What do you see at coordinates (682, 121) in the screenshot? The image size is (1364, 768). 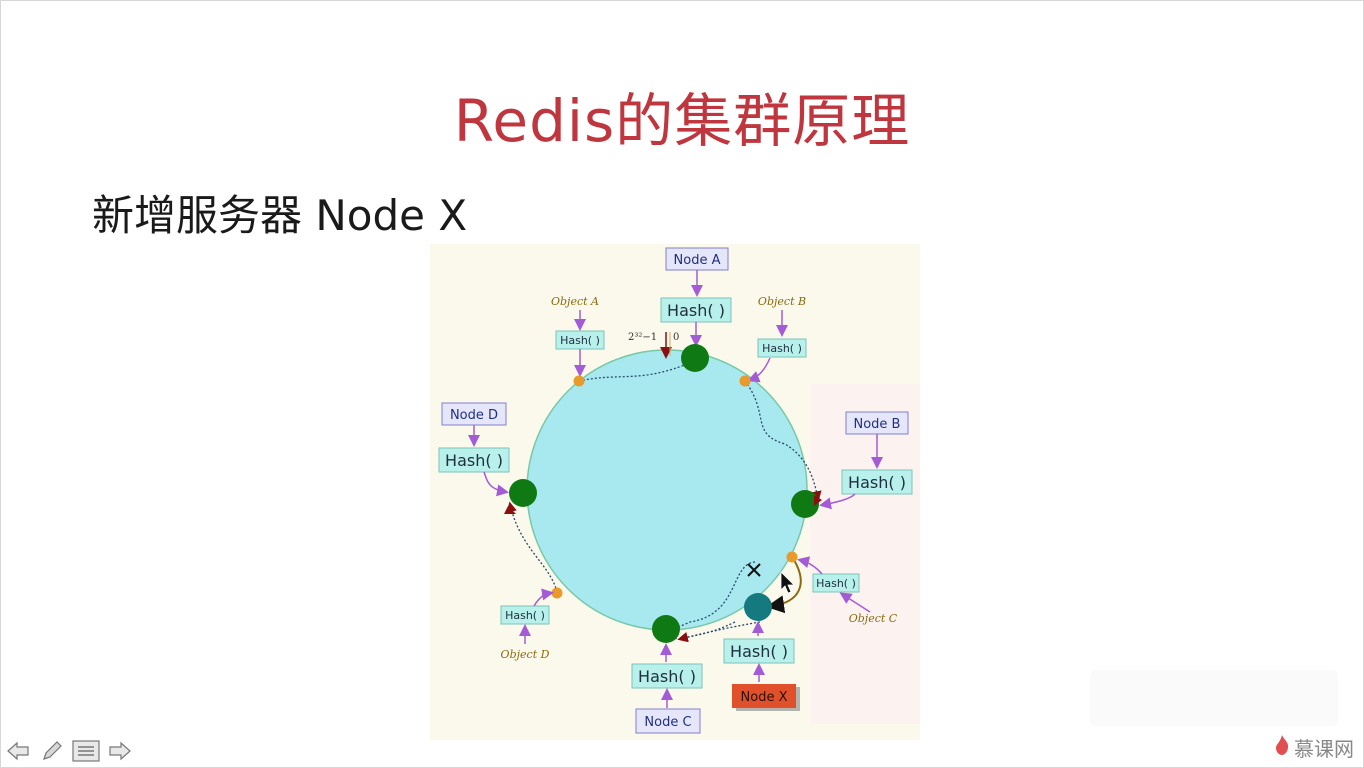 I see `slide-title: Redis的集群原理` at bounding box center [682, 121].